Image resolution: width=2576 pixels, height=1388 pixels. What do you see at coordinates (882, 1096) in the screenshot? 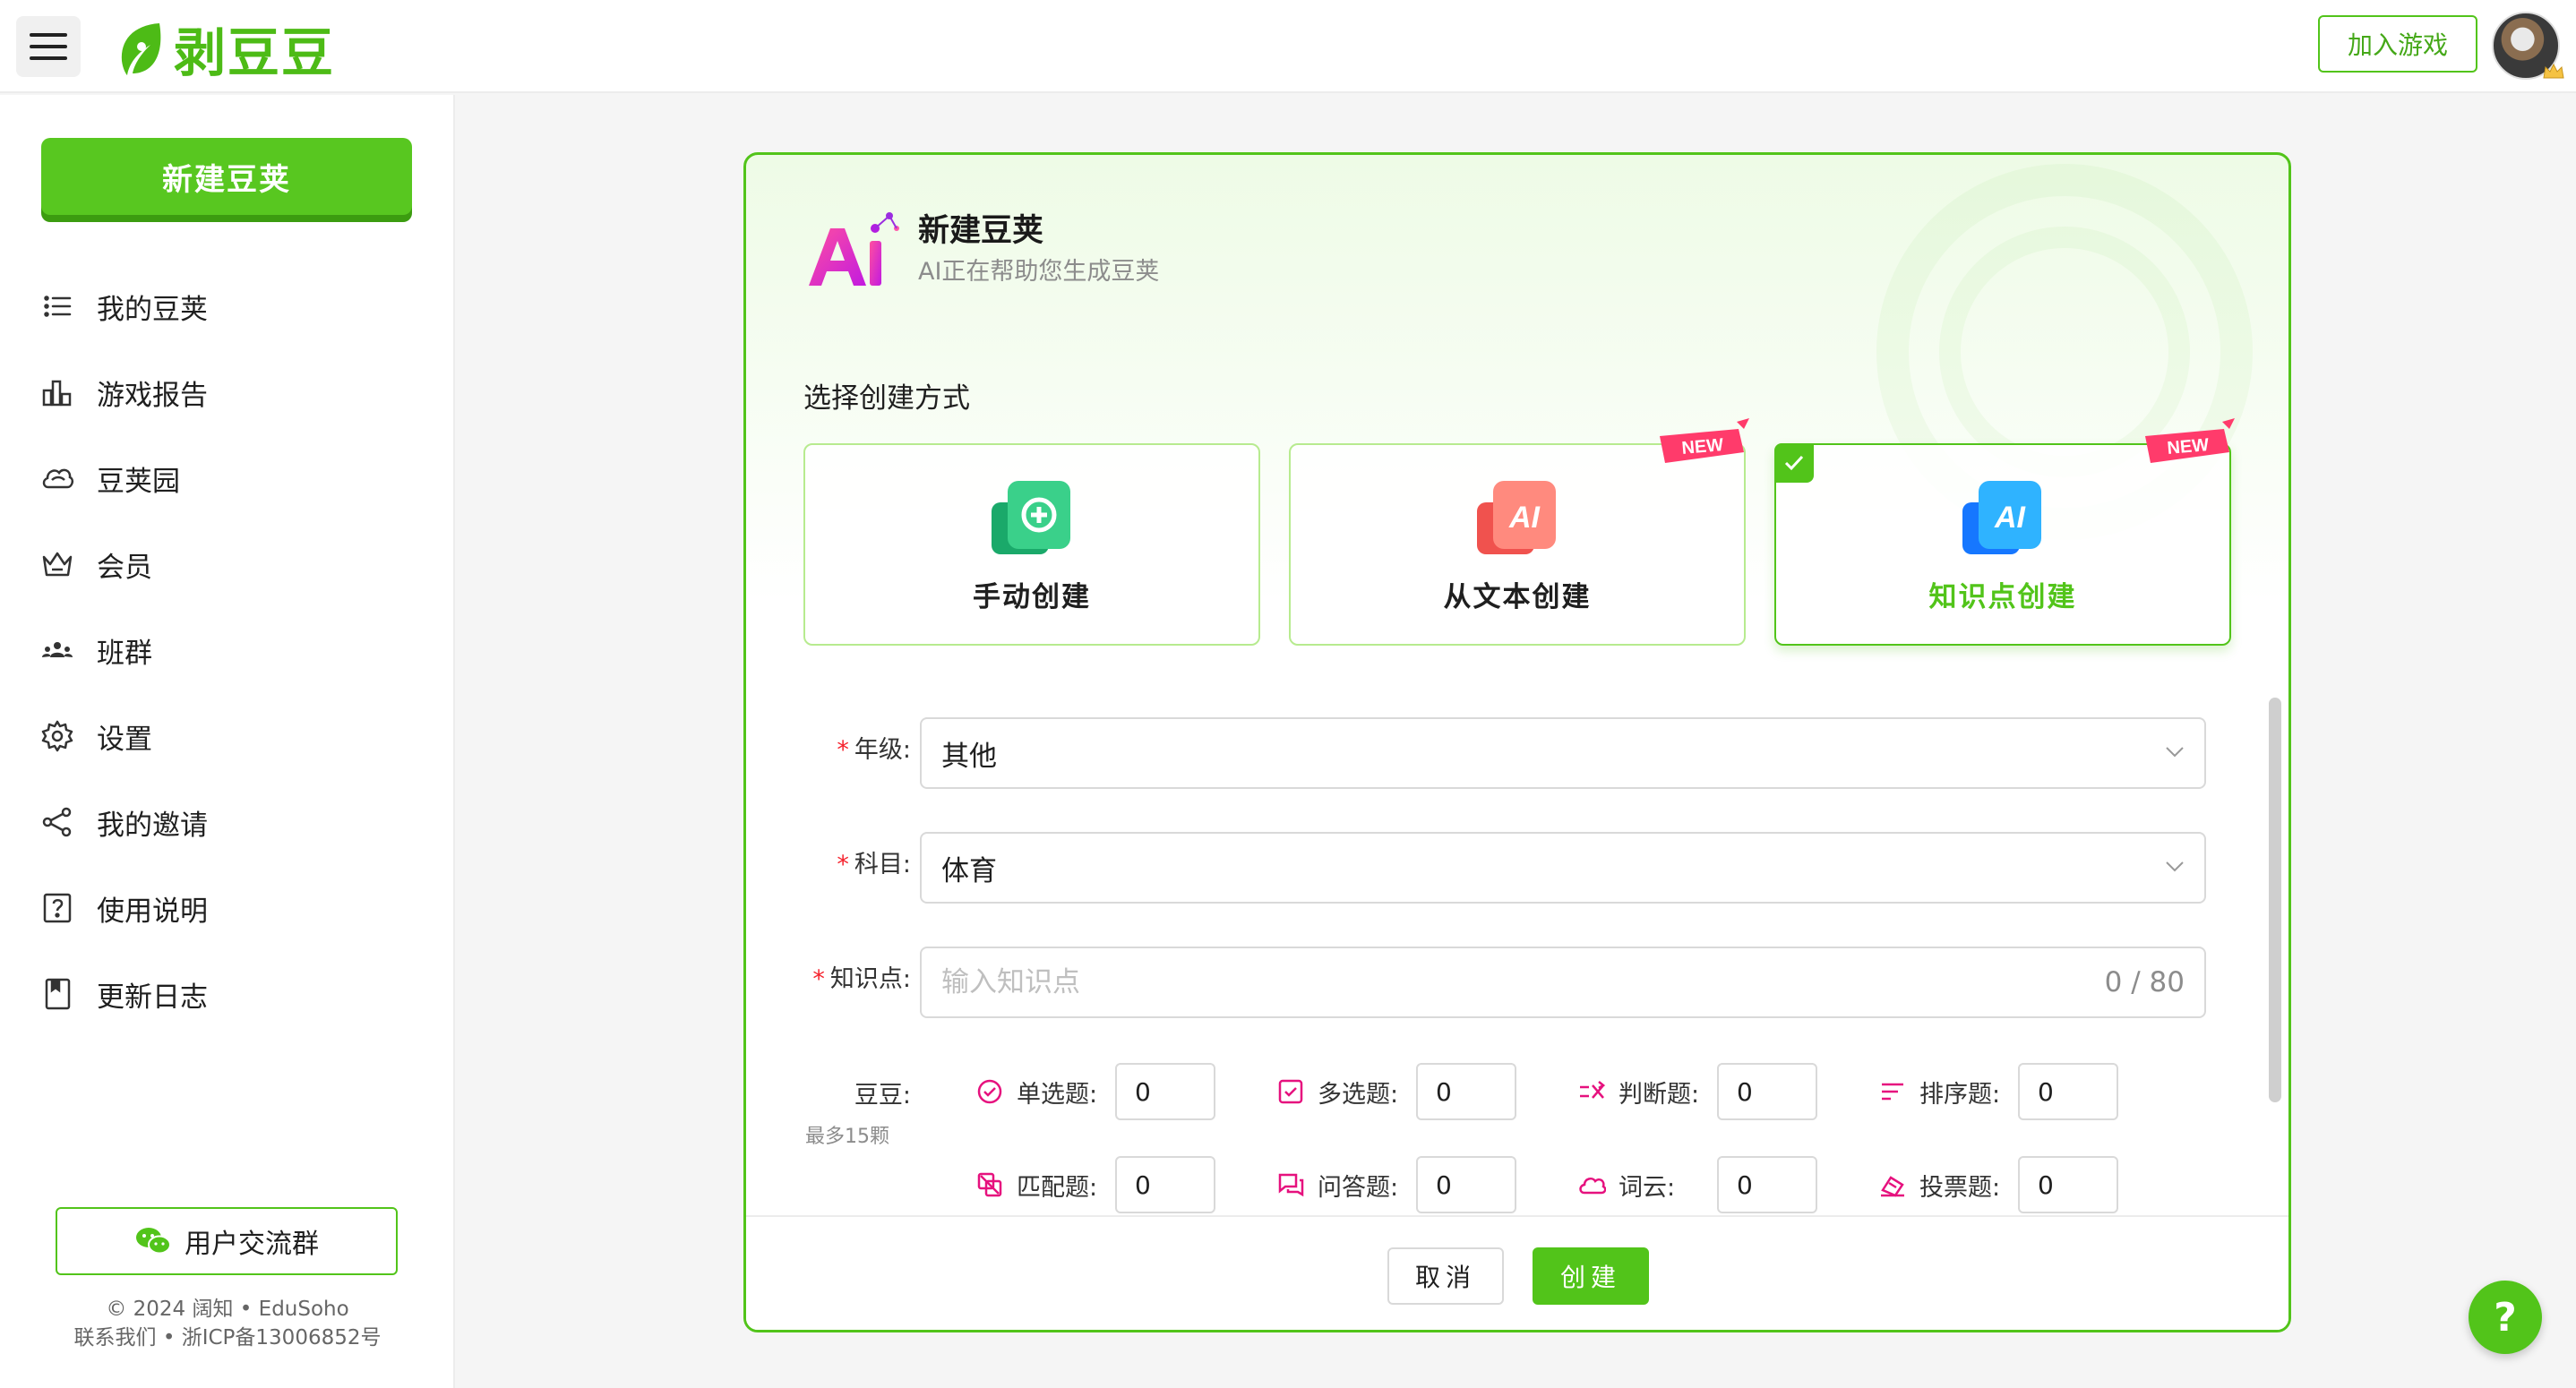
I see `beans-label: 豆豆:` at bounding box center [882, 1096].